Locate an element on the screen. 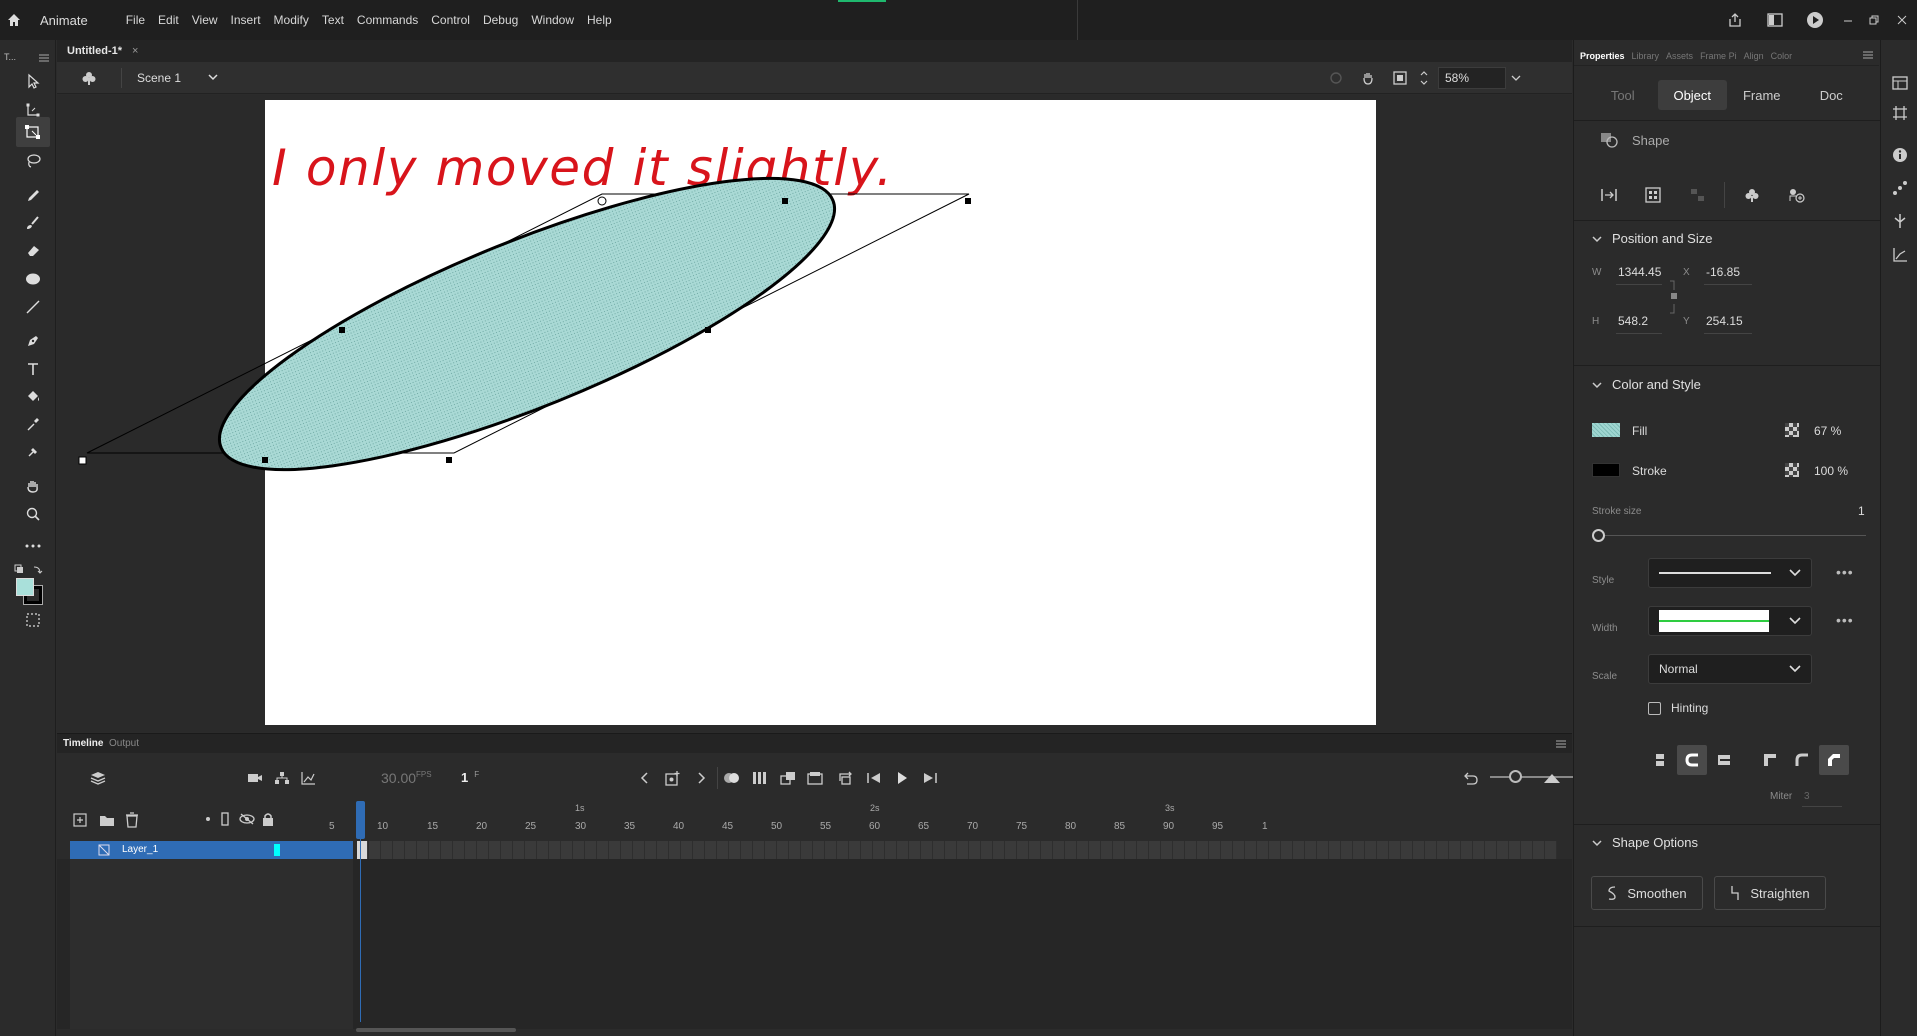 The width and height of the screenshot is (1917, 1036). tab-tool: Tool is located at coordinates (1623, 95).